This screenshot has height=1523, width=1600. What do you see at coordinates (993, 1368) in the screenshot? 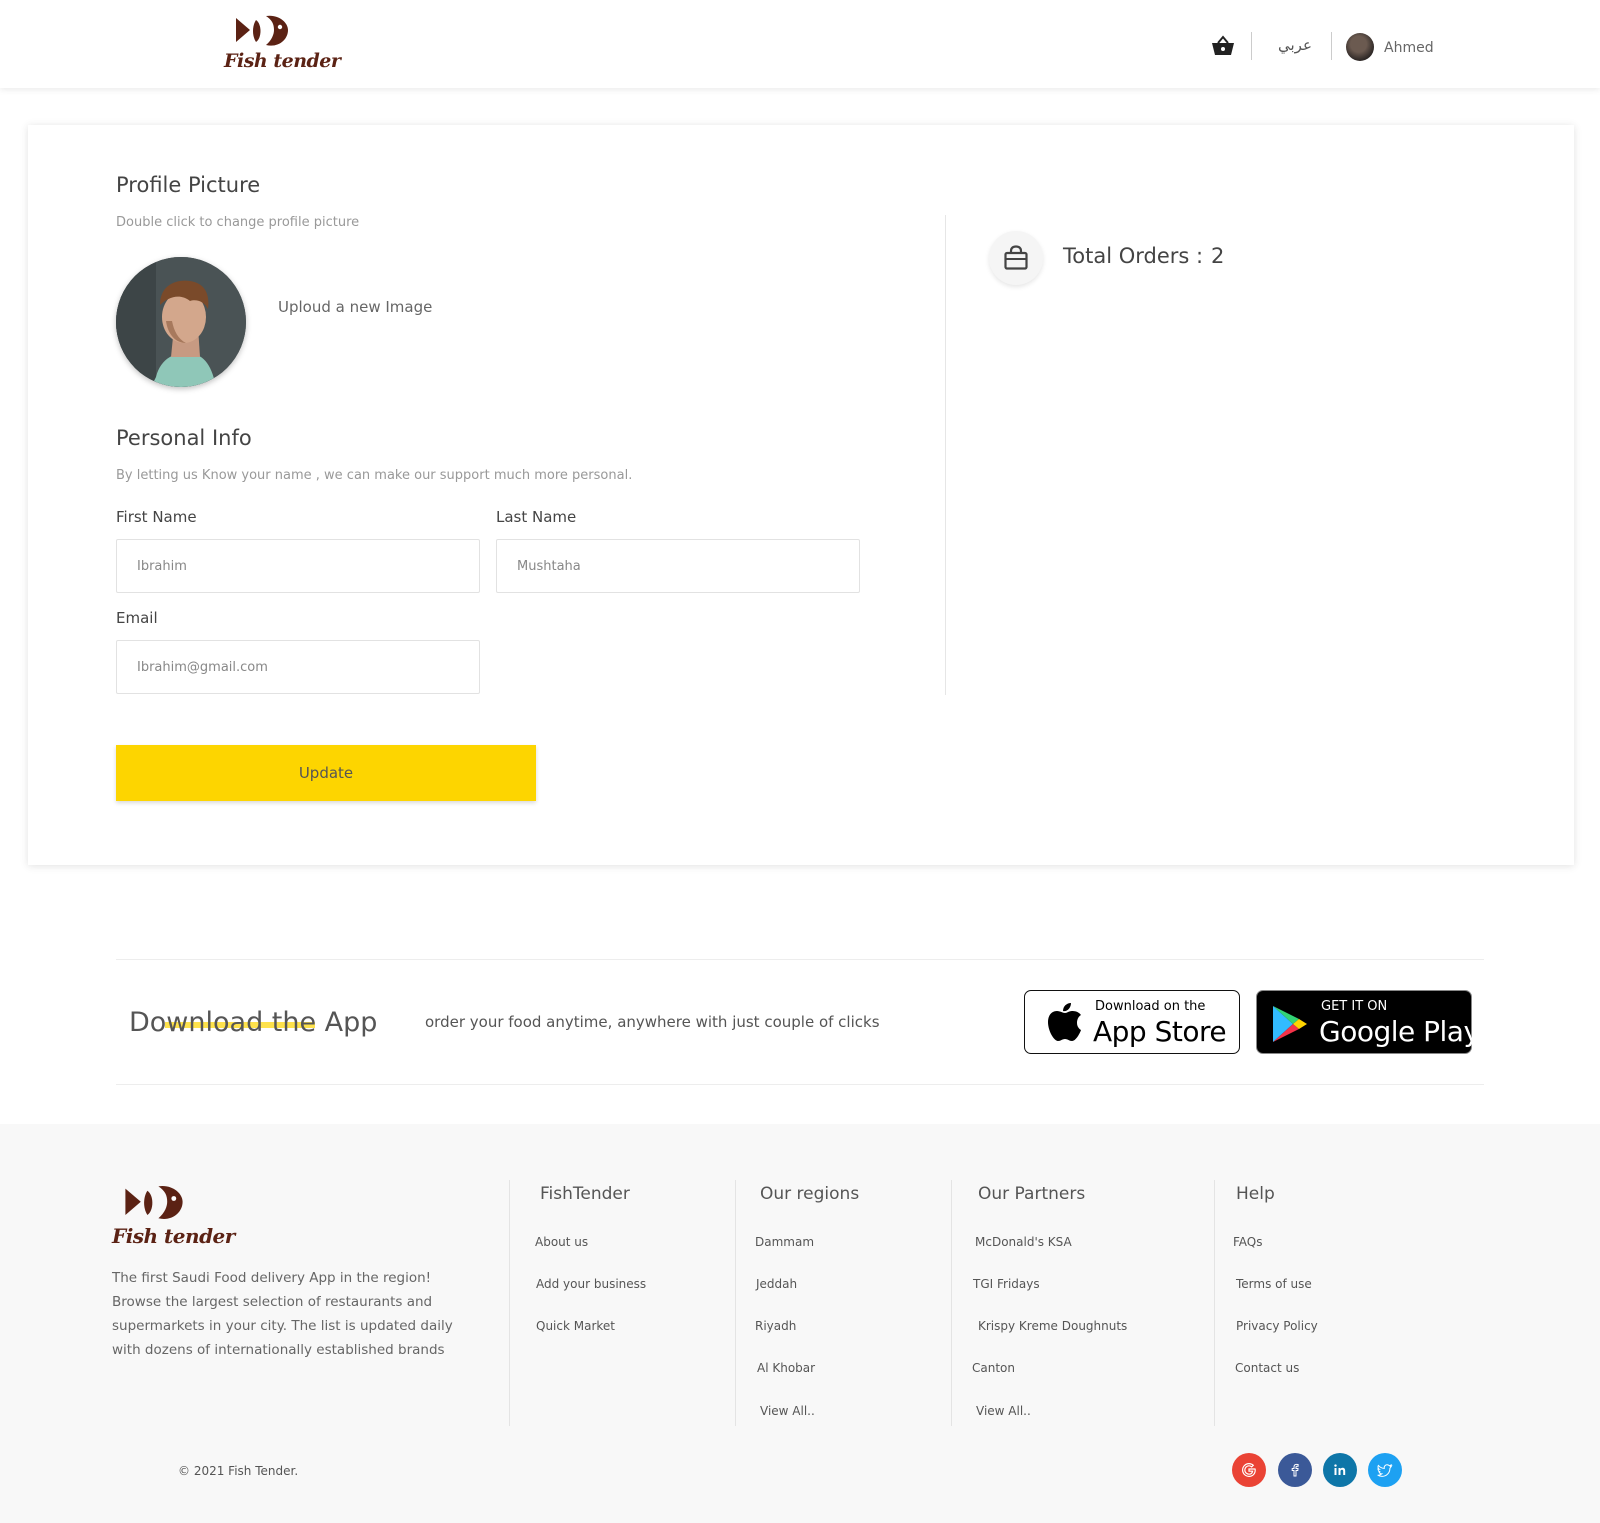
I see `footer-link-canton: Canton` at bounding box center [993, 1368].